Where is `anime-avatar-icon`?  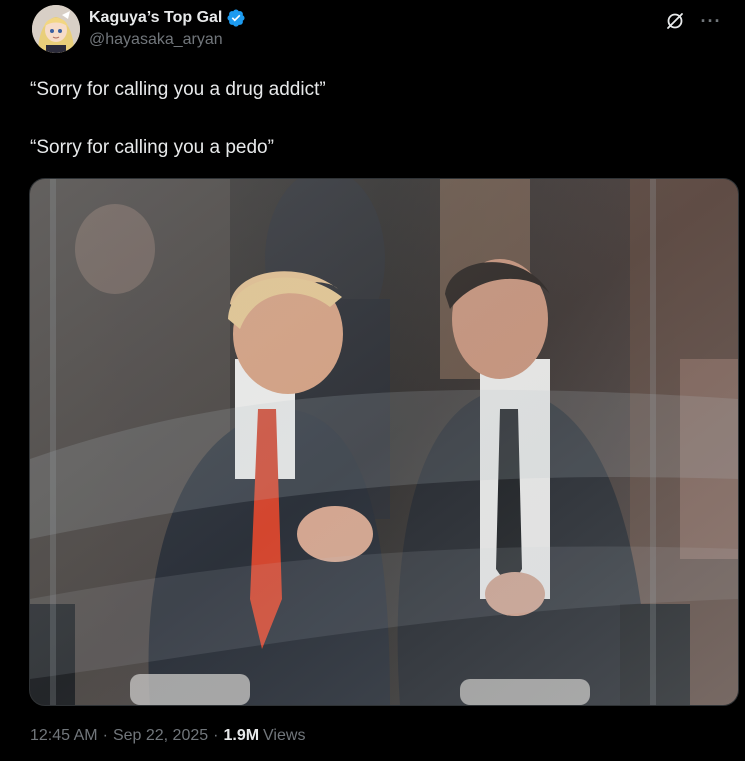
anime-avatar-icon is located at coordinates (56, 29).